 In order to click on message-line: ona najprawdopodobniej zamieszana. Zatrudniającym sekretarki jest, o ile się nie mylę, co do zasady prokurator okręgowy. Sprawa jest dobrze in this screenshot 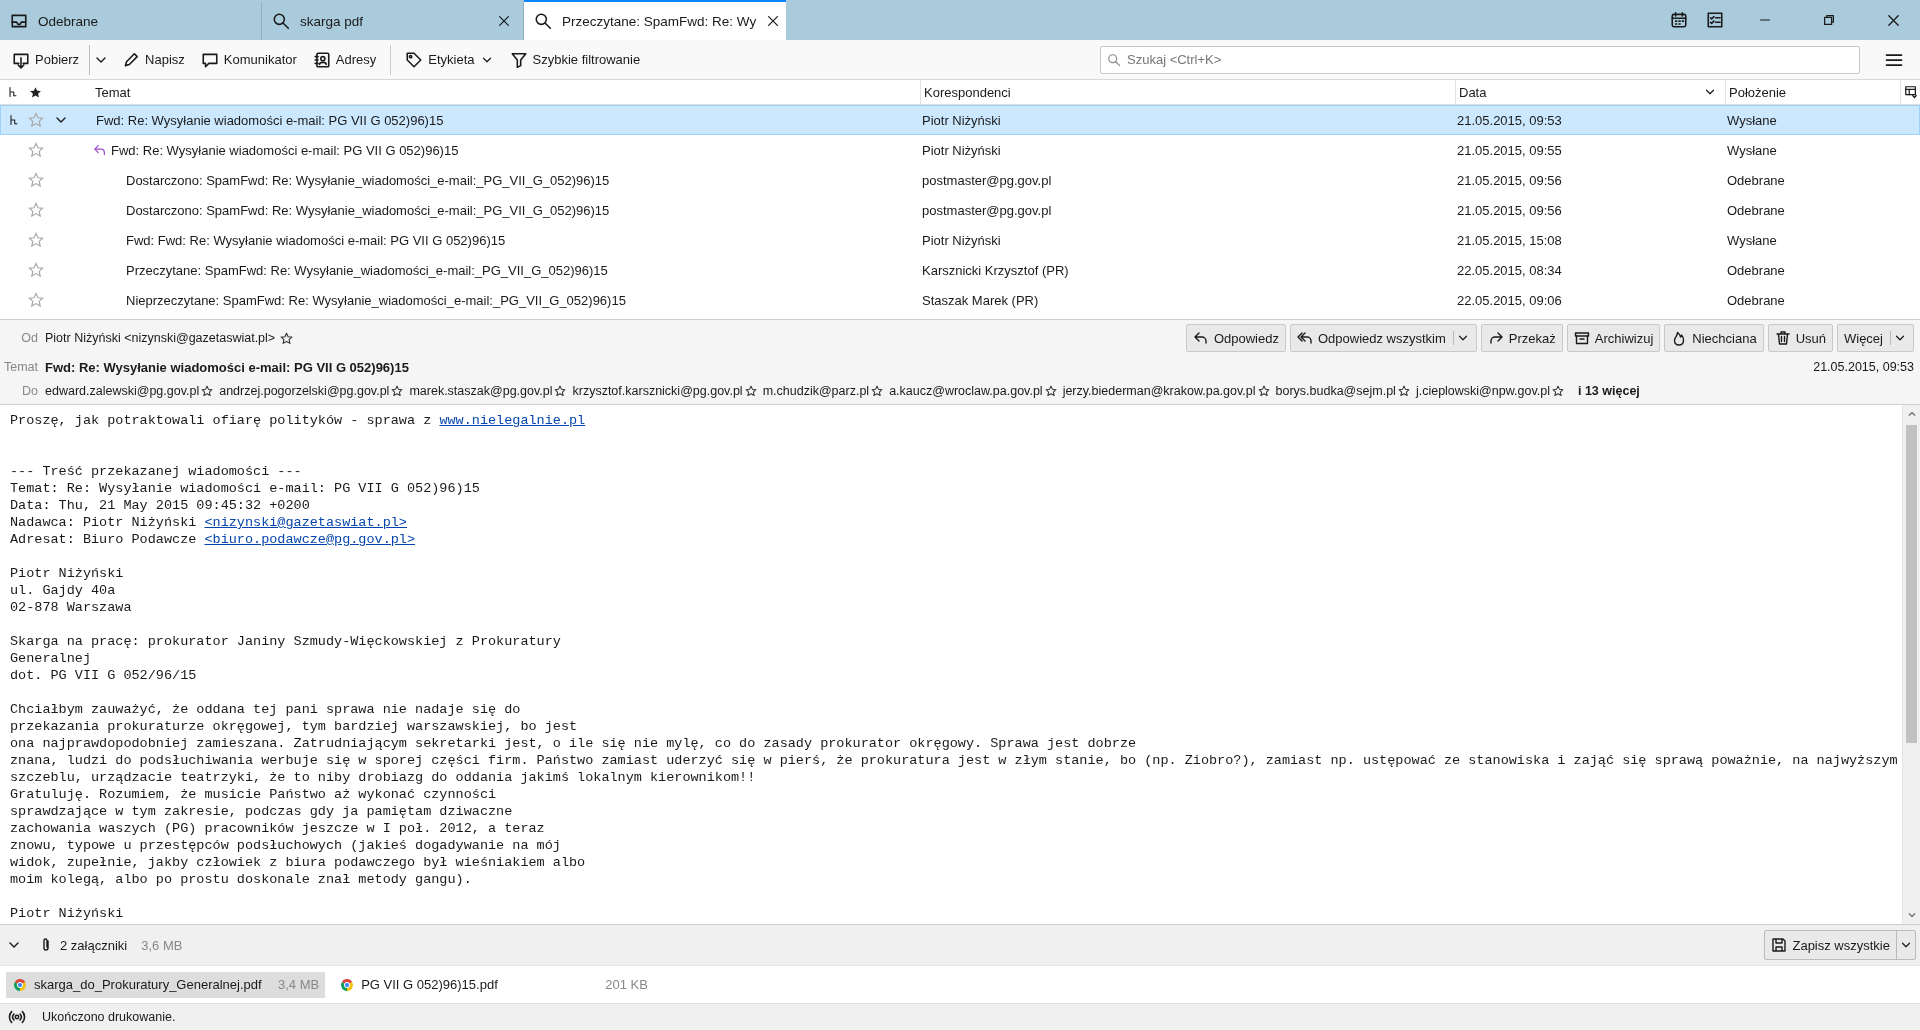, I will do `click(574, 743)`.